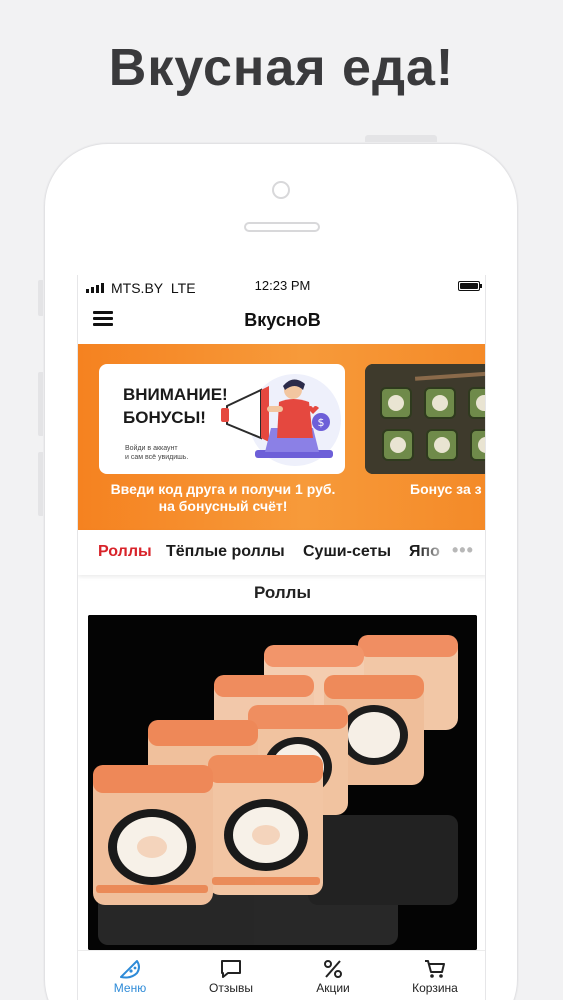 The height and width of the screenshot is (1000, 563). Describe the element at coordinates (130, 988) in the screenshot. I see `nav-label-menu: Меню` at that location.